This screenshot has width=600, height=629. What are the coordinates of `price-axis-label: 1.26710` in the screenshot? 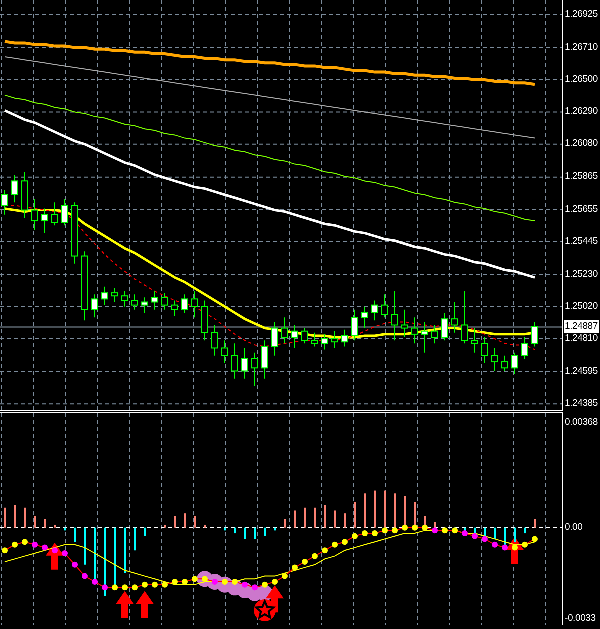 It's located at (581, 47).